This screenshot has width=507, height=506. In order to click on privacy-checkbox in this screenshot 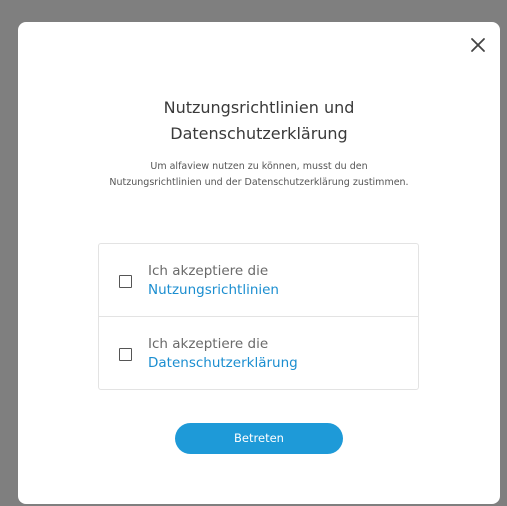, I will do `click(125, 354)`.